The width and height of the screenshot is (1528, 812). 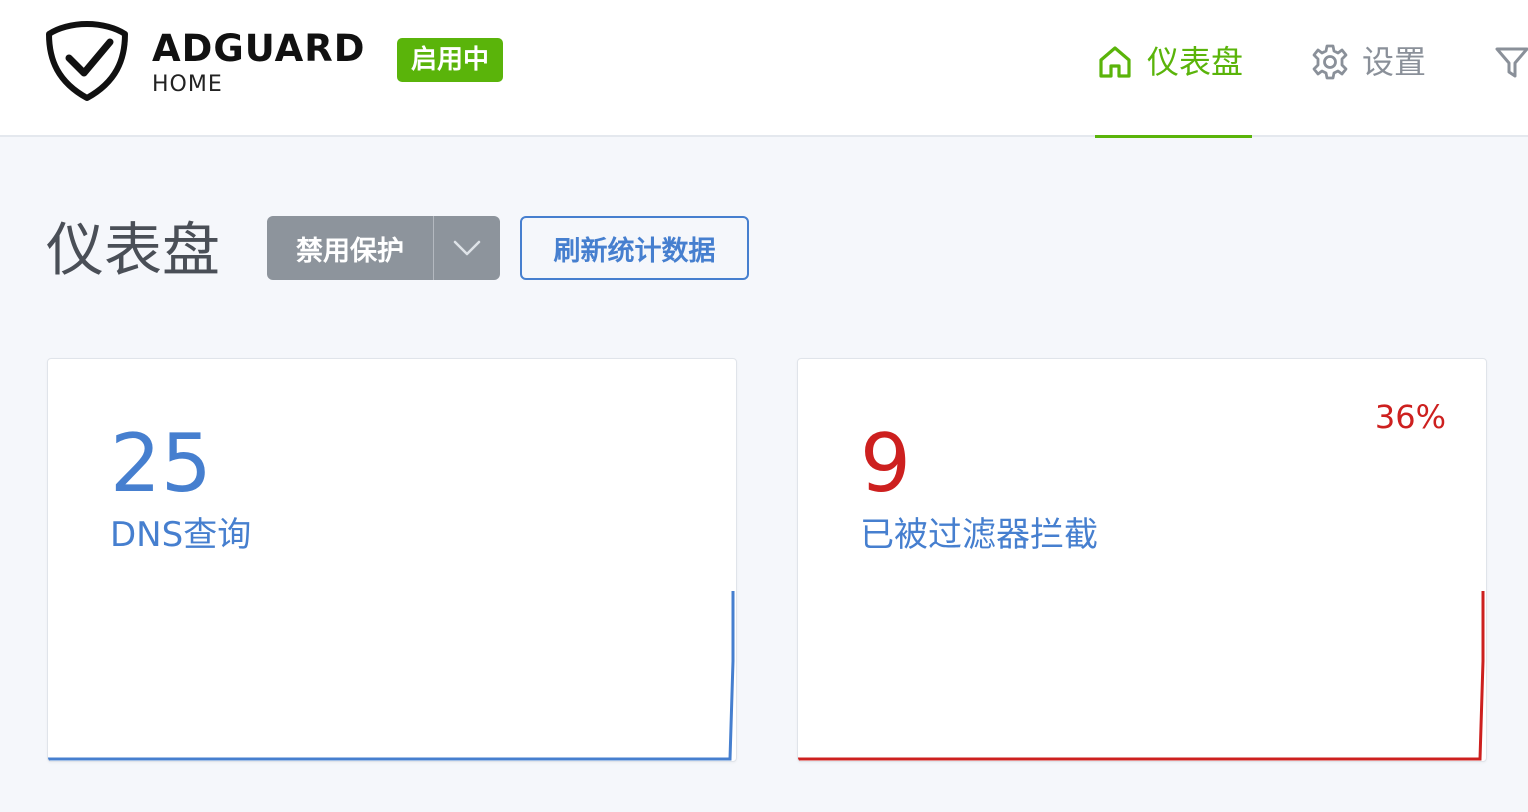 What do you see at coordinates (1511, 62) in the screenshot?
I see `filter-icon` at bounding box center [1511, 62].